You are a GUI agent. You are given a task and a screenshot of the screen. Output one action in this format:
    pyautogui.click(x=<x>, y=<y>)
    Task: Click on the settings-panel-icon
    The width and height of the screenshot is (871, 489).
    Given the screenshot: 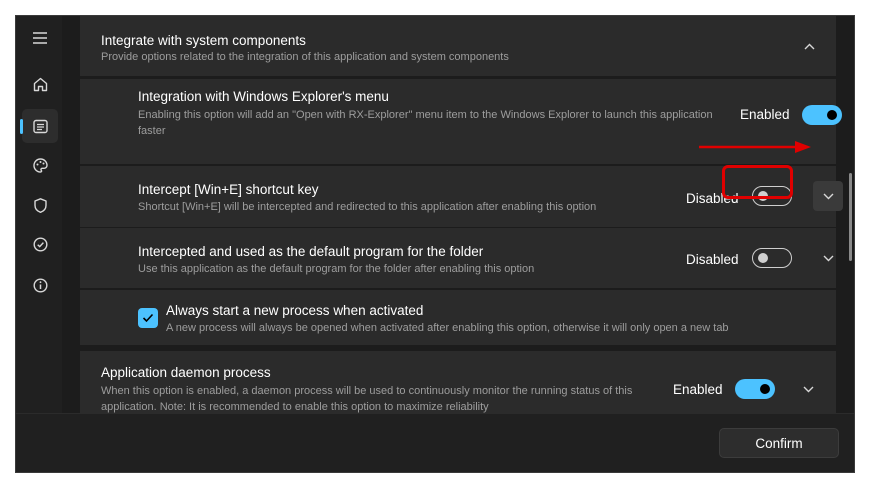 What is the action you would take?
    pyautogui.click(x=40, y=126)
    